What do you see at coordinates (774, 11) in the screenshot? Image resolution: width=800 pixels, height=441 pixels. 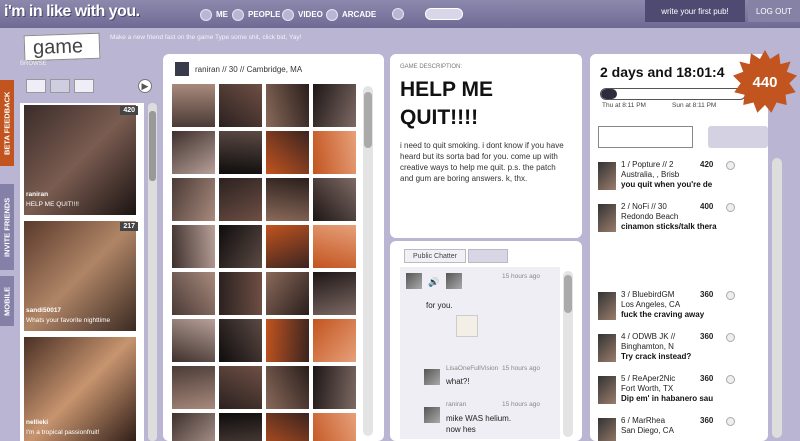 I see `logout-button: LOG OUT` at bounding box center [774, 11].